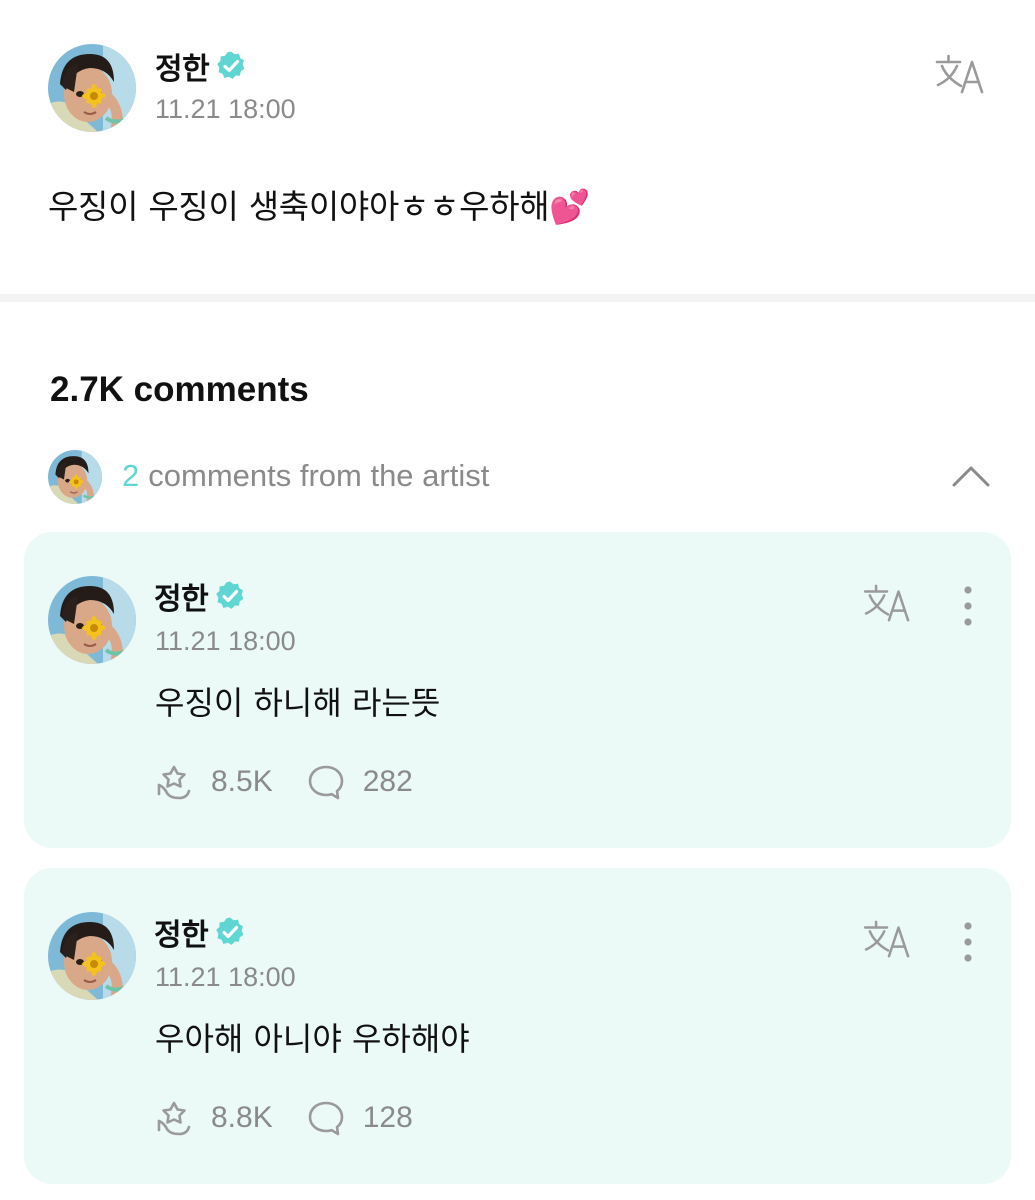  What do you see at coordinates (312, 1039) in the screenshot?
I see `comment-text: 우아해 아니야 우하해야` at bounding box center [312, 1039].